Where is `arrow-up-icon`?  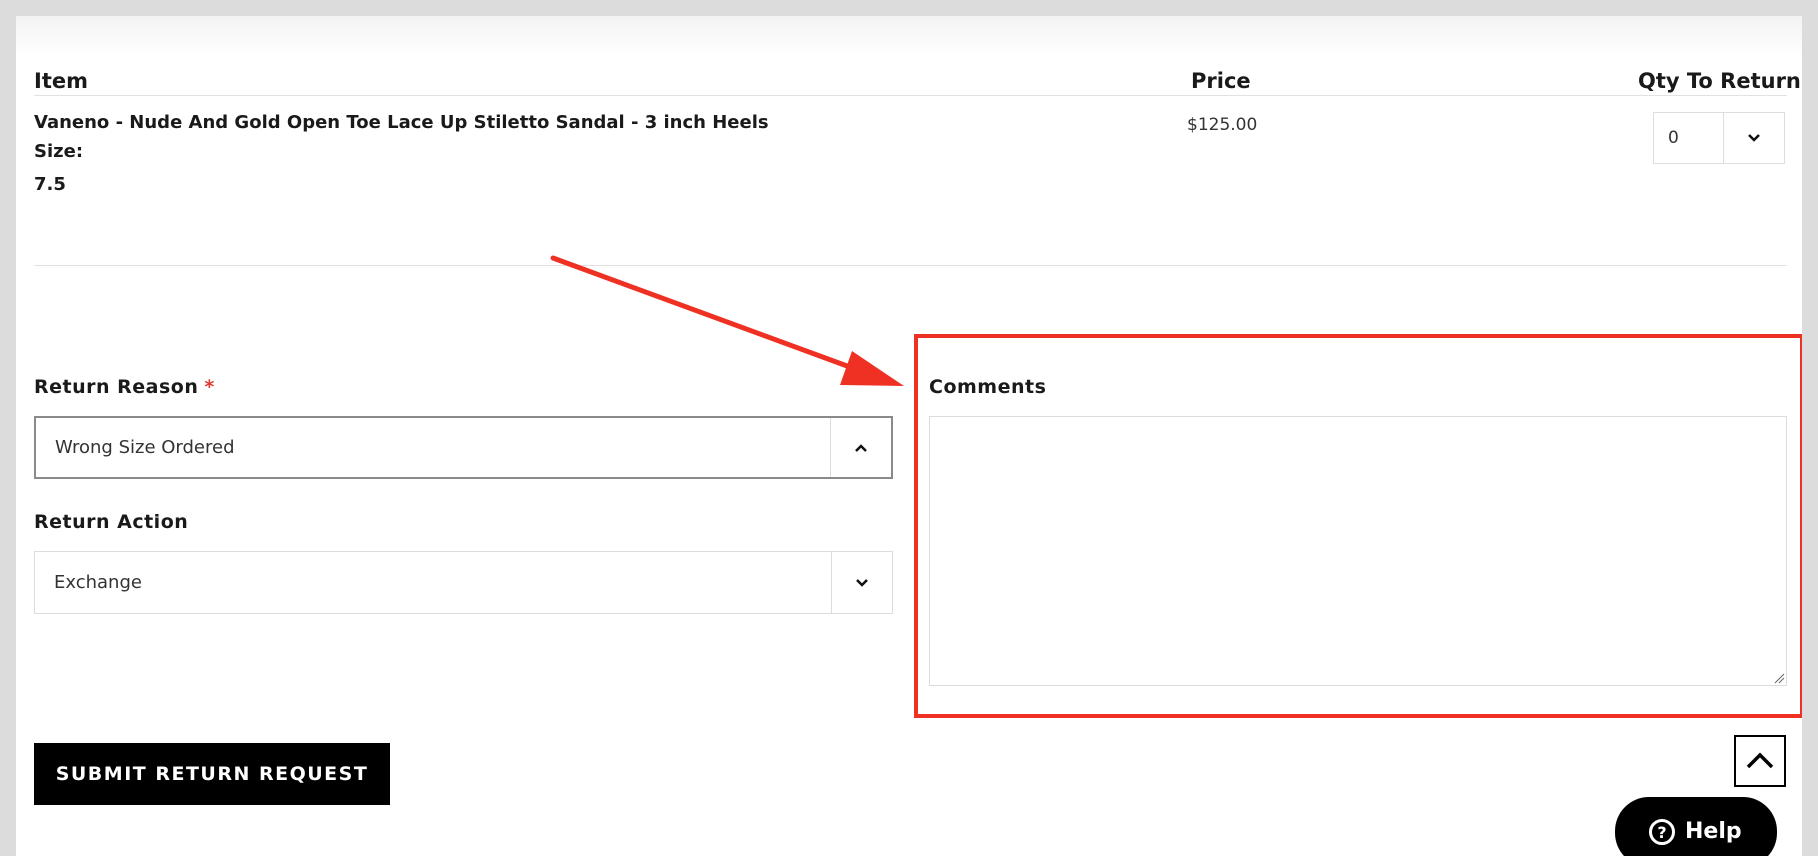 arrow-up-icon is located at coordinates (1760, 760).